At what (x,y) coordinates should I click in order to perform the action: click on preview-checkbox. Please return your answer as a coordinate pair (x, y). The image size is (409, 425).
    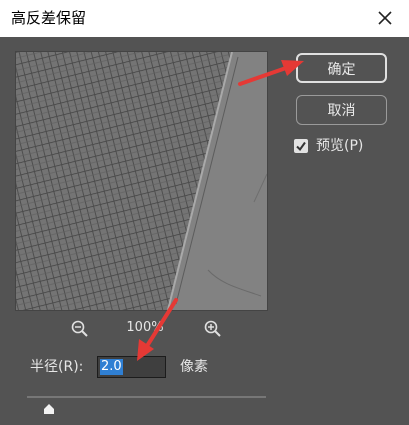
    Looking at the image, I should click on (301, 146).